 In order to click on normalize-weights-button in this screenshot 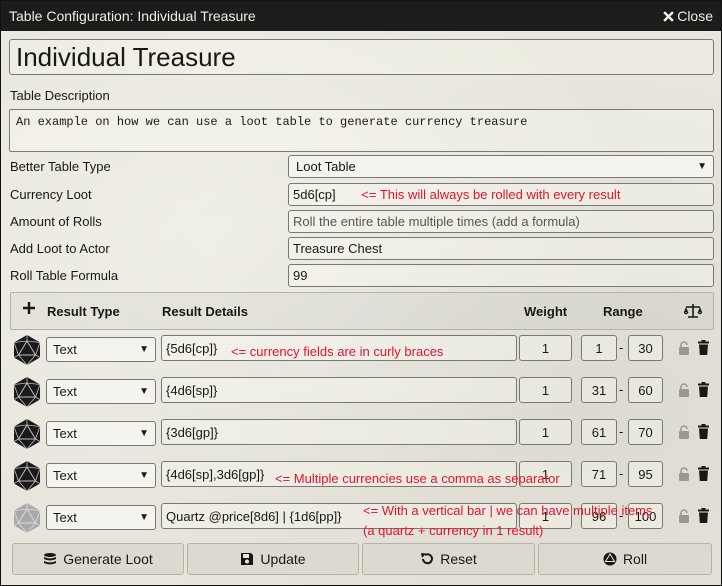, I will do `click(693, 312)`.